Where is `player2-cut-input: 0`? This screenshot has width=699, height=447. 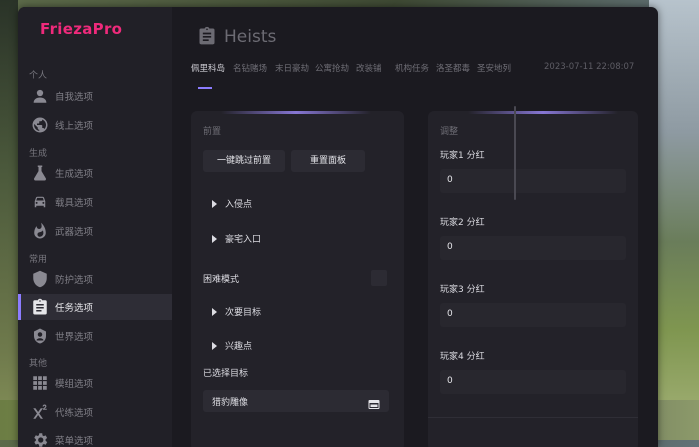
player2-cut-input: 0 is located at coordinates (533, 248).